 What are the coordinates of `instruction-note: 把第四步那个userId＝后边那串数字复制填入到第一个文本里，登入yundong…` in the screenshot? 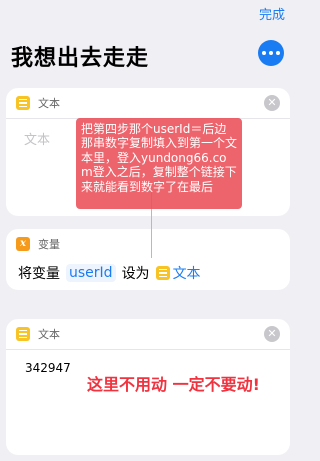 It's located at (159, 163).